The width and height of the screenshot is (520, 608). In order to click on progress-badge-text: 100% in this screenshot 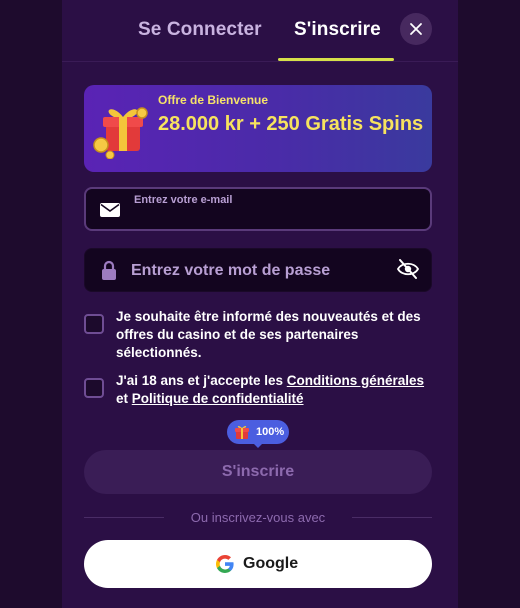, I will do `click(270, 432)`.